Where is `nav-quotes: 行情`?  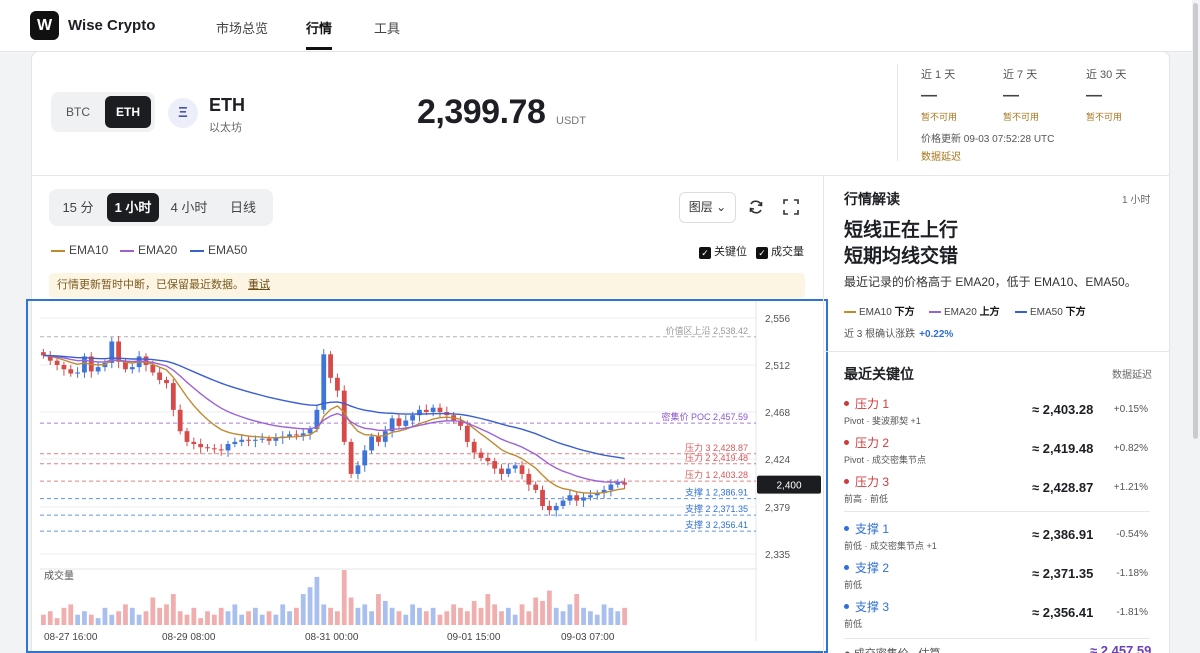
nav-quotes: 行情 is located at coordinates (319, 27).